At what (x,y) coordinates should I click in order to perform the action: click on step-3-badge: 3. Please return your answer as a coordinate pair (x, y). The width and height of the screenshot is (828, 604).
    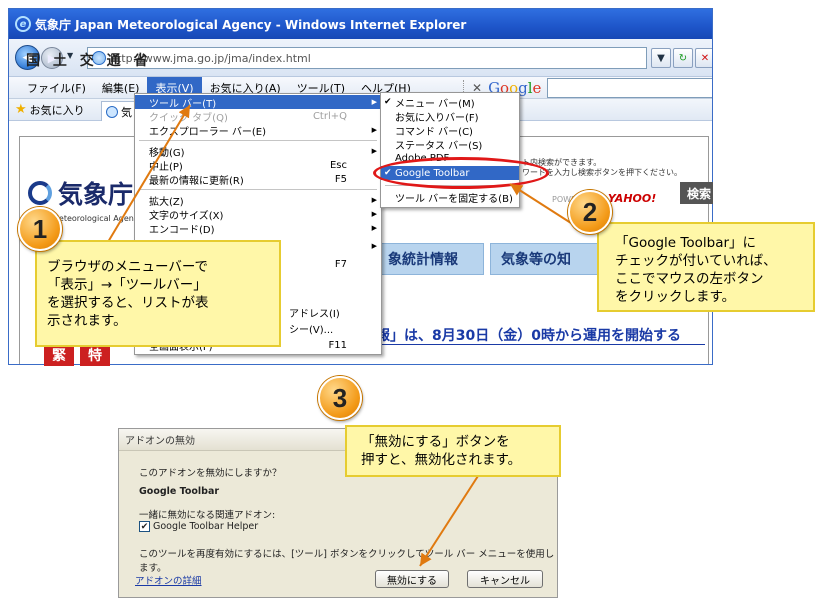
    Looking at the image, I should click on (340, 398).